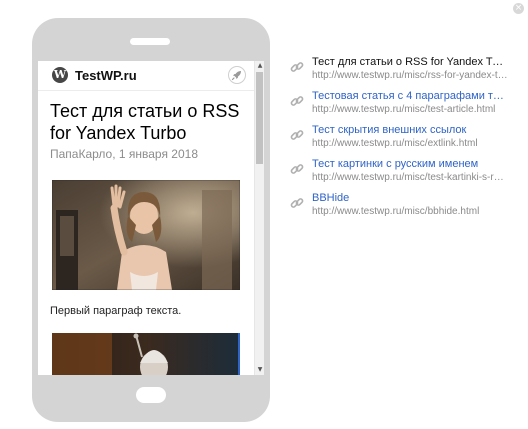 The height and width of the screenshot is (429, 528). Describe the element at coordinates (410, 96) in the screenshot. I see `article-title-link: Тестовая статья с 4 параграфами текста и` at that location.